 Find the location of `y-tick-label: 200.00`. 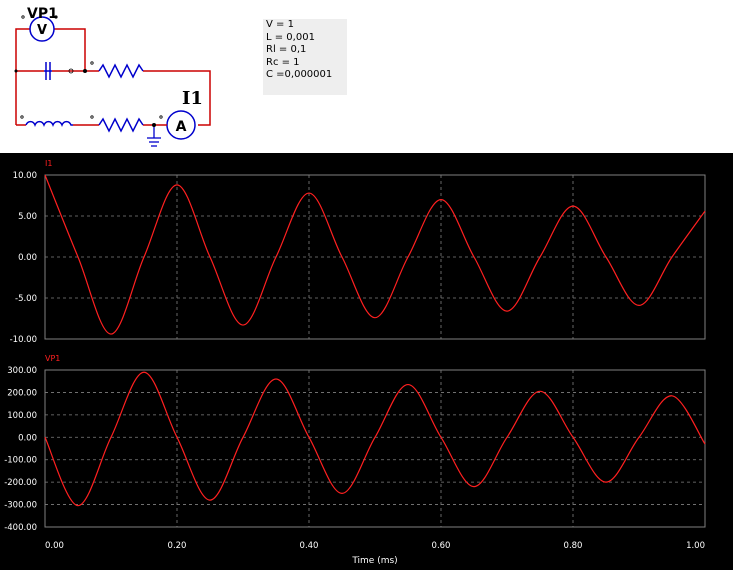

y-tick-label: 200.00 is located at coordinates (22, 393).